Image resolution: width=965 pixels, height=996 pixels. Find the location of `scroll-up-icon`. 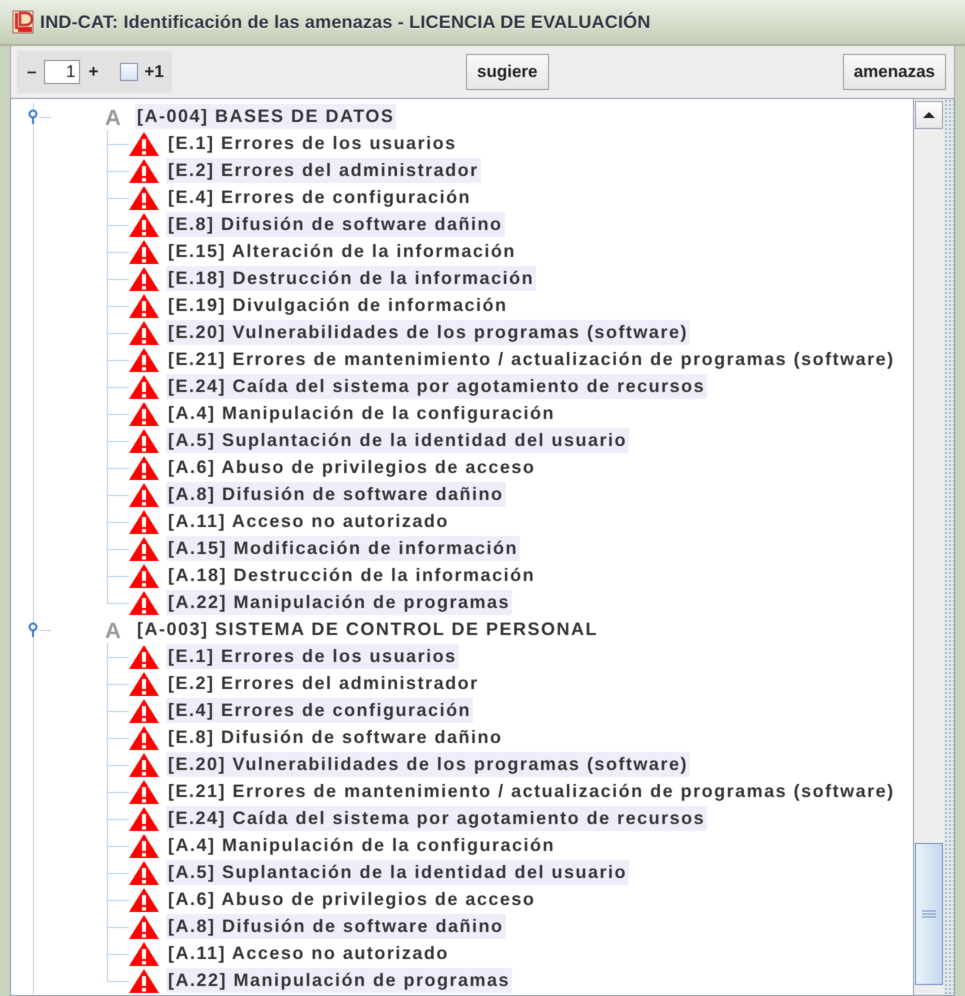

scroll-up-icon is located at coordinates (929, 115).